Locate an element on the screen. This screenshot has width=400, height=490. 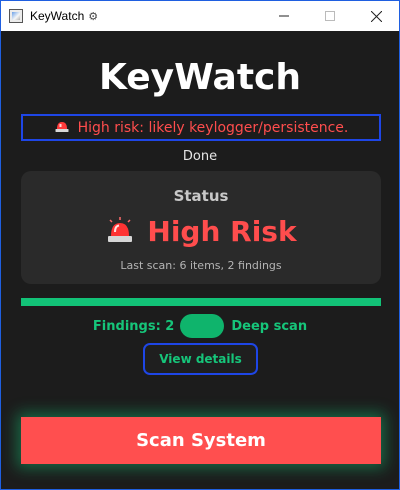
deep-scan-label: Deep scan is located at coordinates (269, 326).